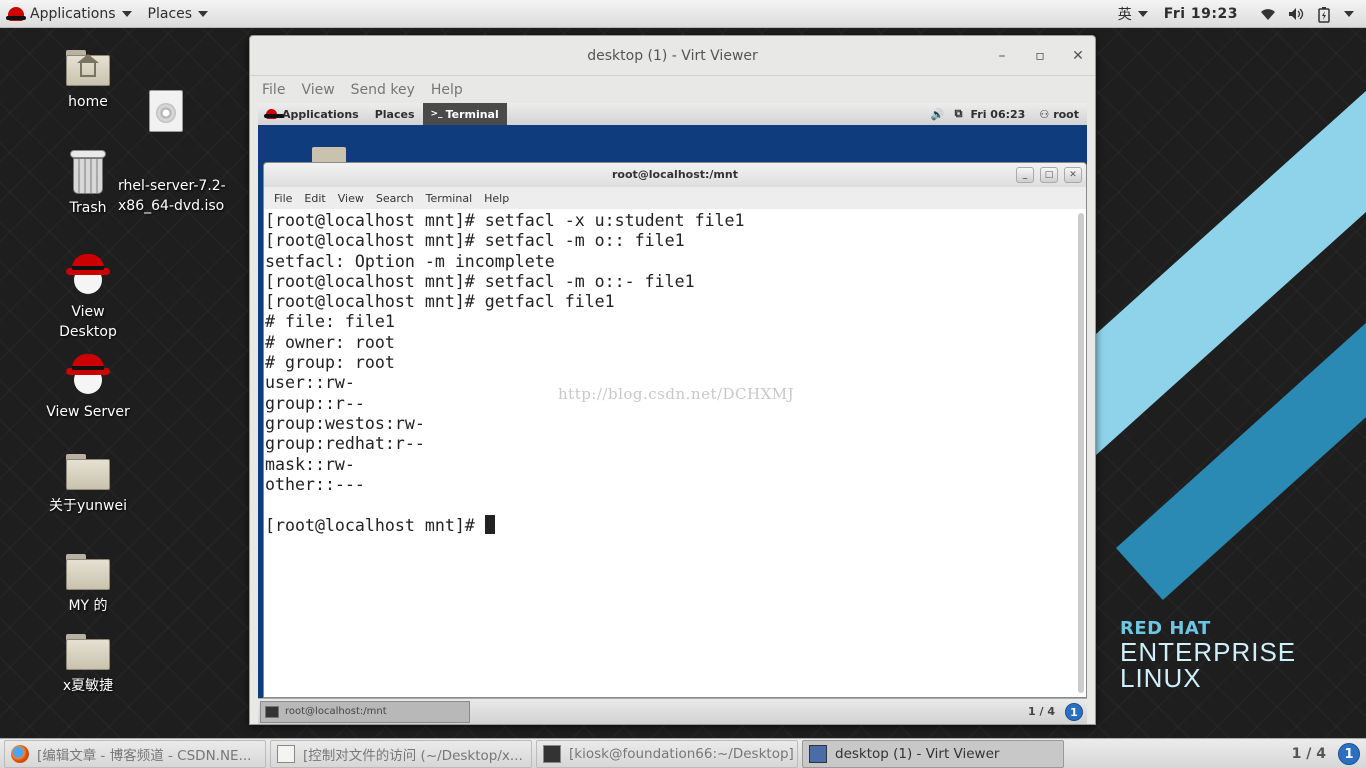 The width and height of the screenshot is (1366, 768). Describe the element at coordinates (997, 114) in the screenshot. I see `guest-clock: Fri 06:23` at that location.